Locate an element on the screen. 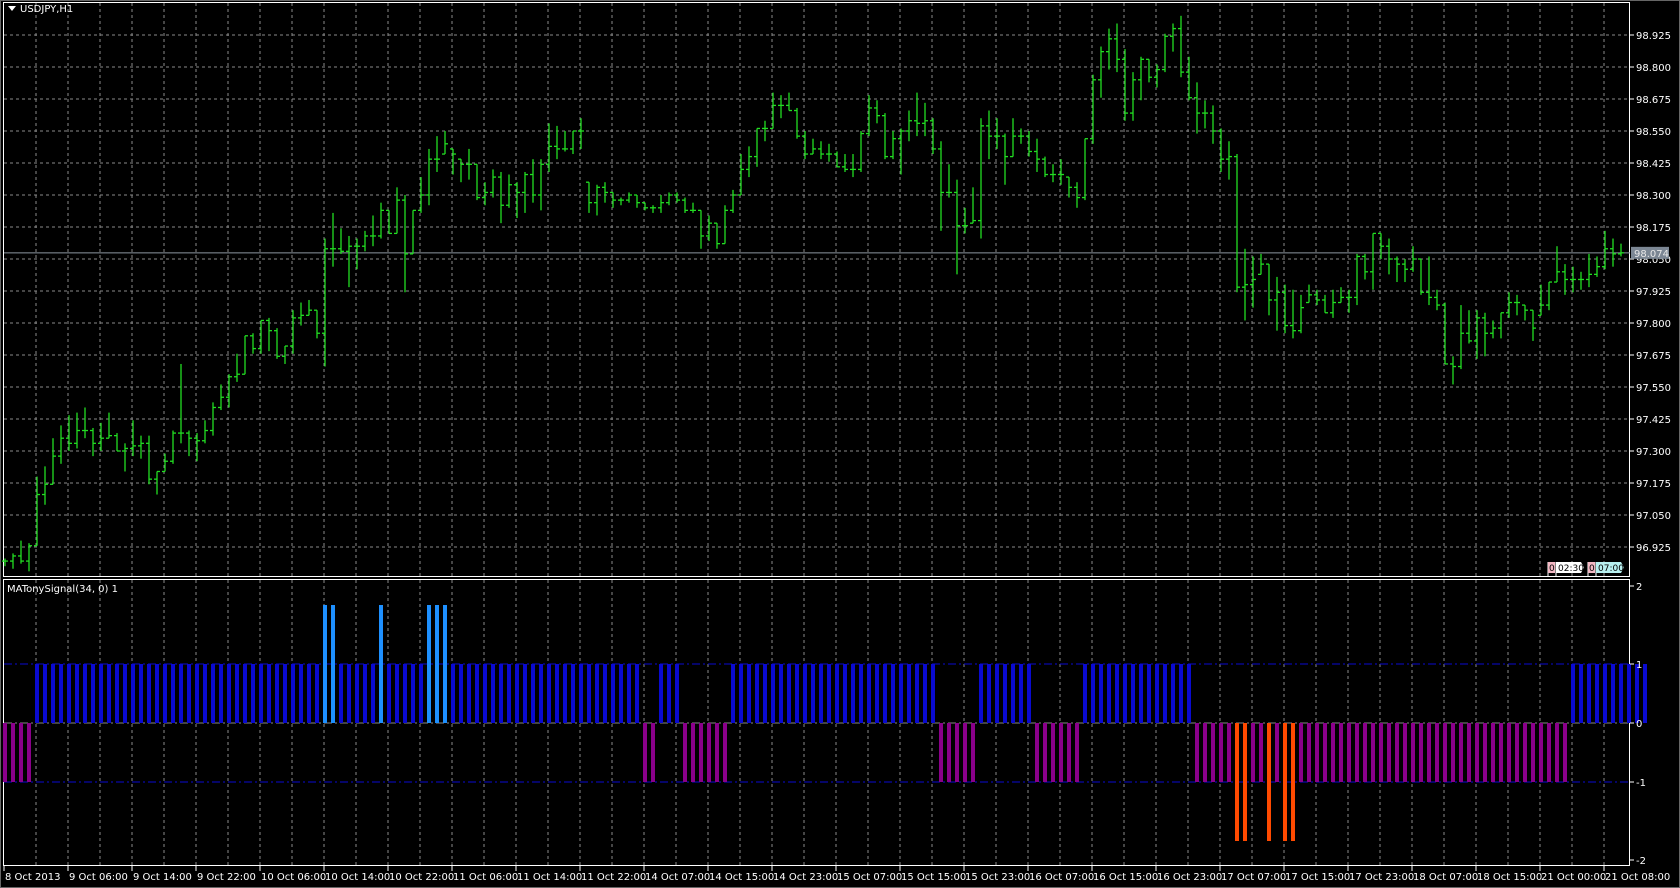  price-label: 98.800 is located at coordinates (1653, 68).